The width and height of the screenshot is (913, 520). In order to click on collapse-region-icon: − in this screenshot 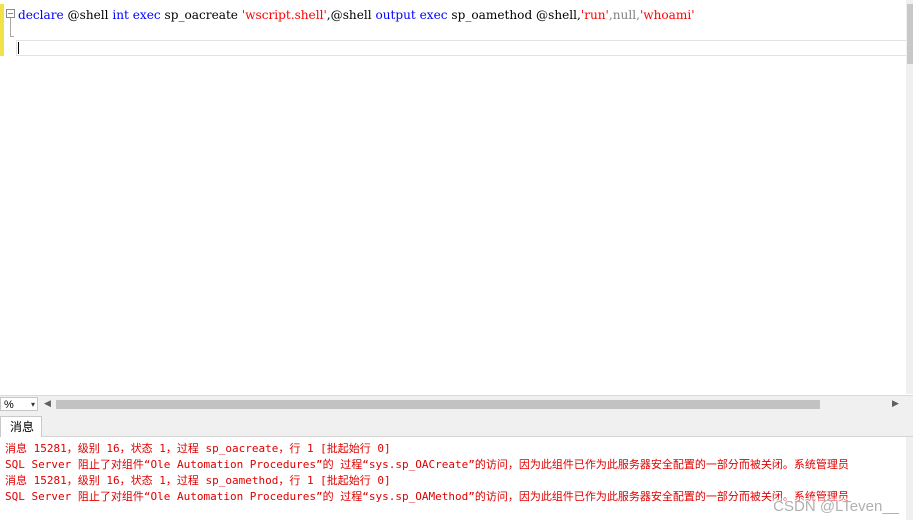, I will do `click(10, 13)`.